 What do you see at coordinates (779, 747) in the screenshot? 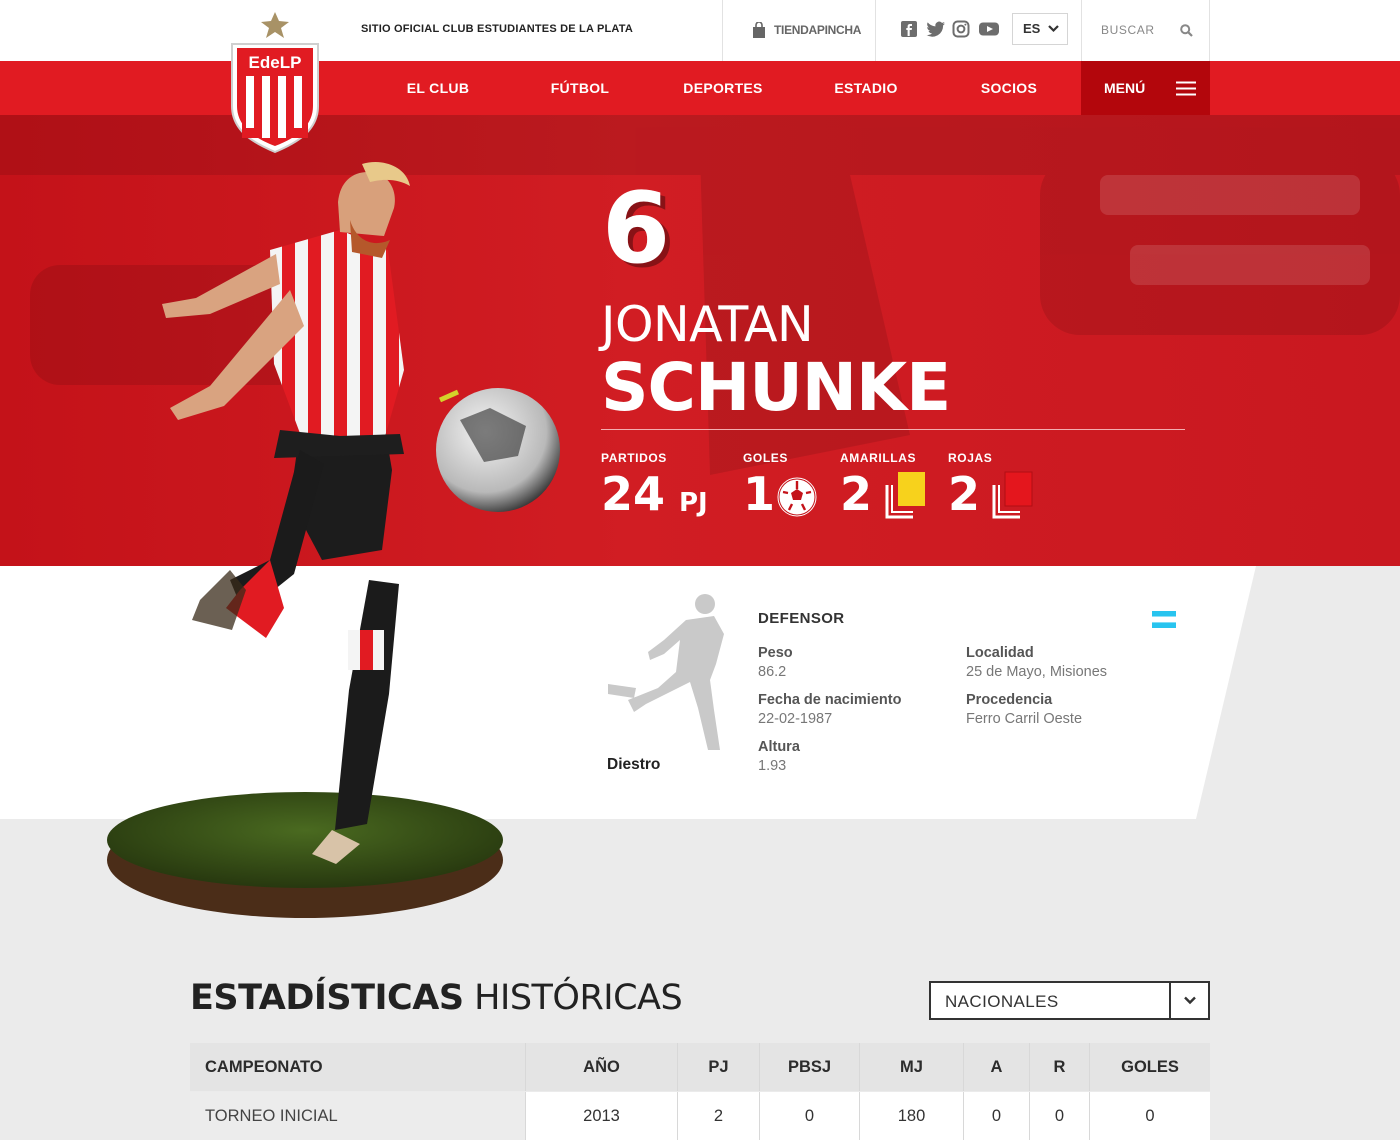
I see `altura-label: Altura` at bounding box center [779, 747].